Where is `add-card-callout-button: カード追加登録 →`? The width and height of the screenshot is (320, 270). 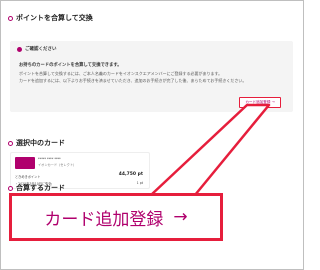 add-card-callout-button: カード追加登録 → is located at coordinates (116, 217).